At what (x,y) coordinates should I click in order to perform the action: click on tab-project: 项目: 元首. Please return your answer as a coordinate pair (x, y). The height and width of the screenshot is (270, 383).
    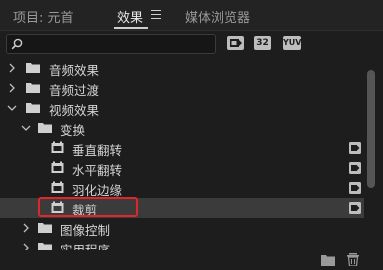
    Looking at the image, I should click on (43, 16).